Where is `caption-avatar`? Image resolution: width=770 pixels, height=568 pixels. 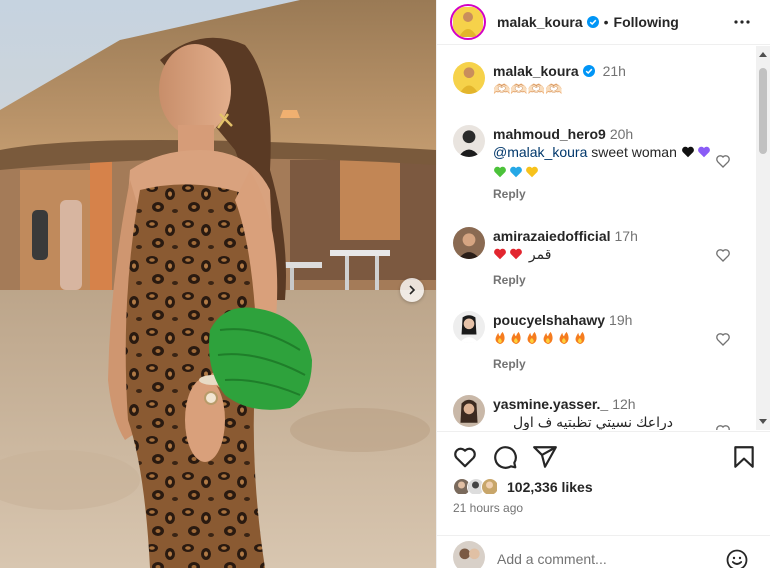 caption-avatar is located at coordinates (469, 78).